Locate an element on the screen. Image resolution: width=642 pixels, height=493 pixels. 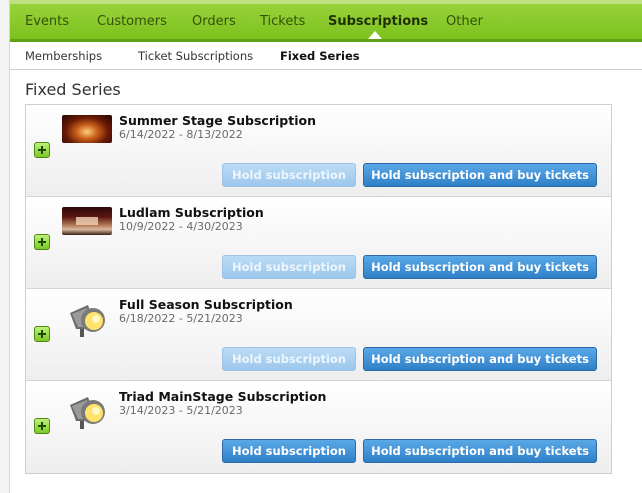
subscription-name: Summer Stage Subscription is located at coordinates (217, 120).